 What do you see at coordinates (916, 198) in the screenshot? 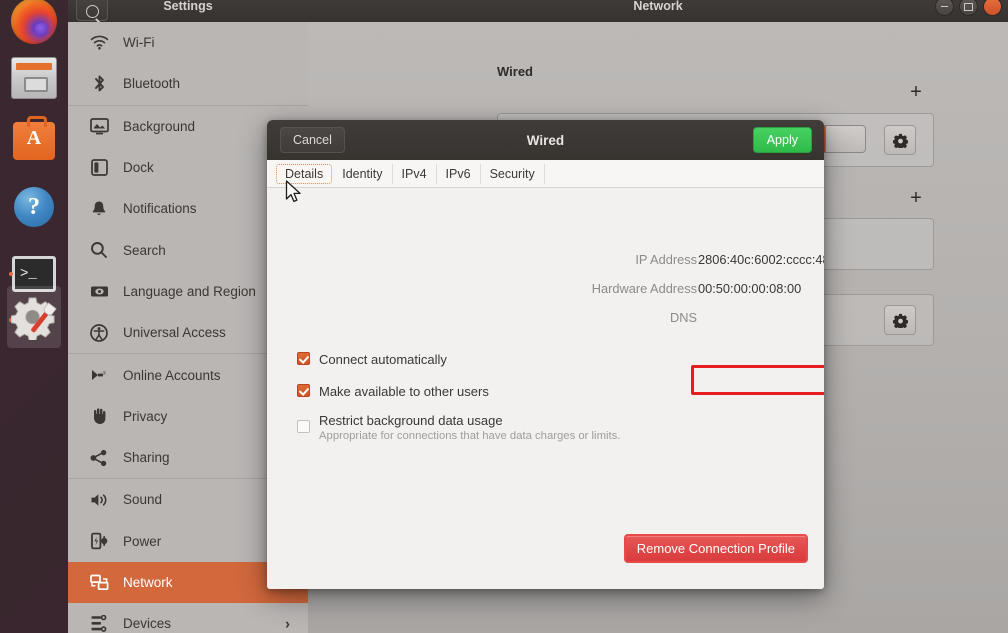
I see `add-connection-button-2: +` at bounding box center [916, 198].